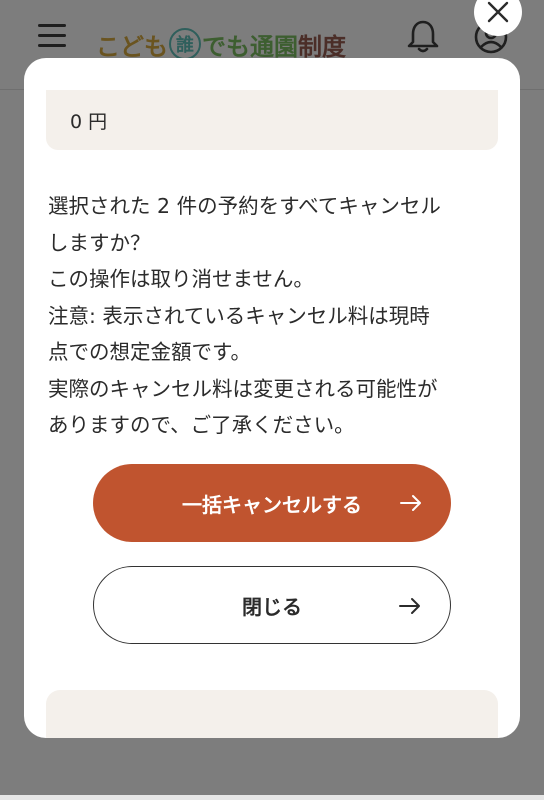  I want to click on logo-text-1: こども, so click(132, 46).